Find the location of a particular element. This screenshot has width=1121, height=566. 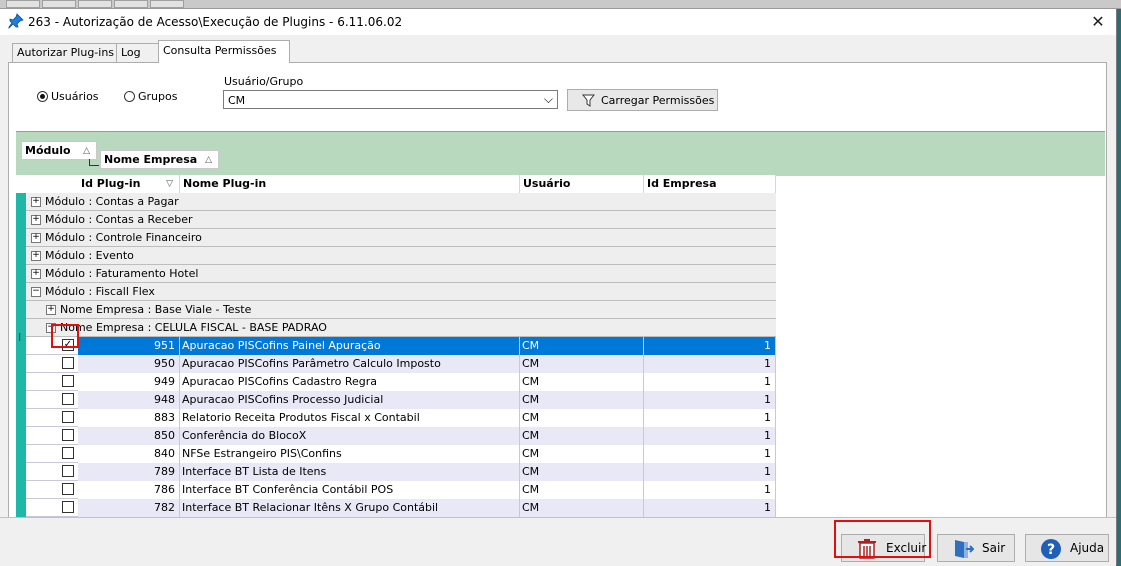

load-permissions-label: Carregar Permissões is located at coordinates (658, 100).